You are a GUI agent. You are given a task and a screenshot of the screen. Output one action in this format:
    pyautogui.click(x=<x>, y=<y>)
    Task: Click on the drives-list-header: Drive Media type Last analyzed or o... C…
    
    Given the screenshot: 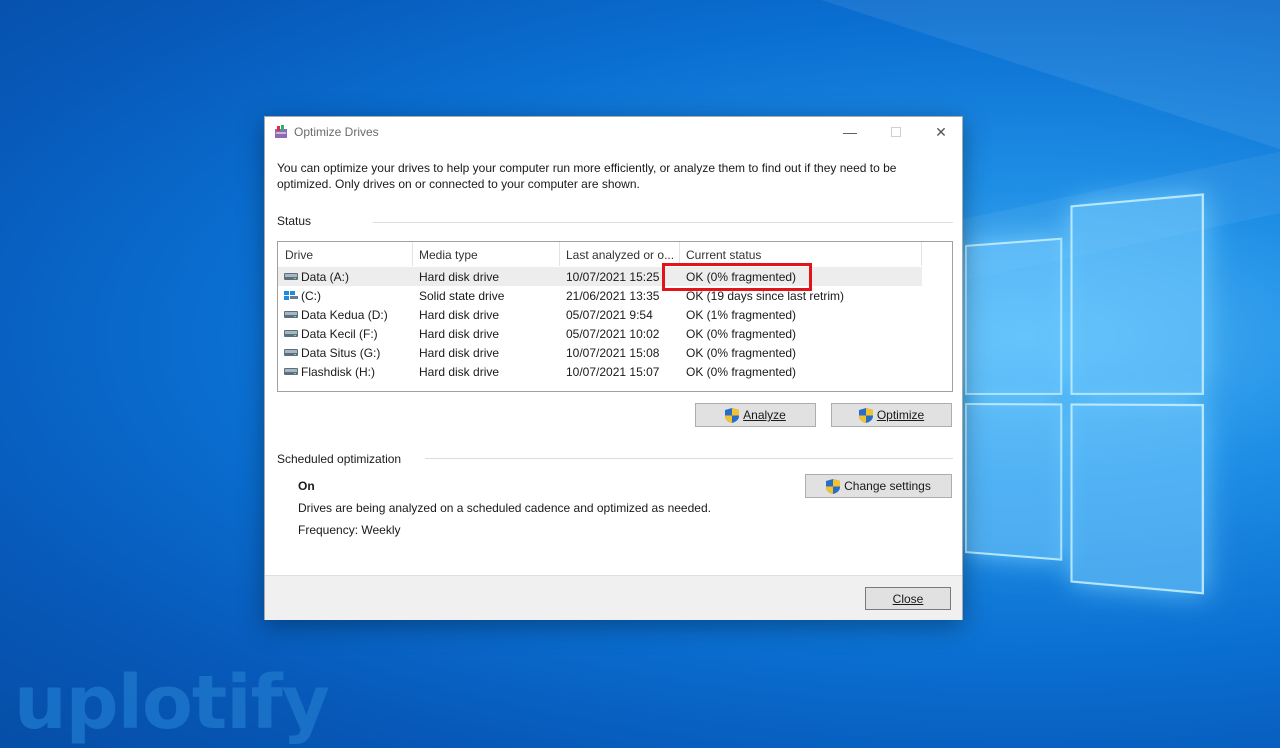 What is the action you would take?
    pyautogui.click(x=615, y=254)
    